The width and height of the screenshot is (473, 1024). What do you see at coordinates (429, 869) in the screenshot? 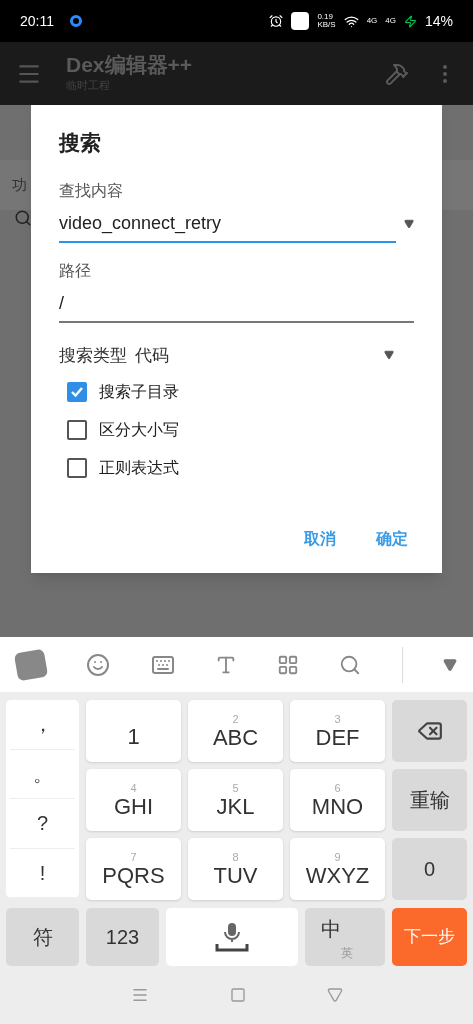
I see `function-key: 0` at bounding box center [429, 869].